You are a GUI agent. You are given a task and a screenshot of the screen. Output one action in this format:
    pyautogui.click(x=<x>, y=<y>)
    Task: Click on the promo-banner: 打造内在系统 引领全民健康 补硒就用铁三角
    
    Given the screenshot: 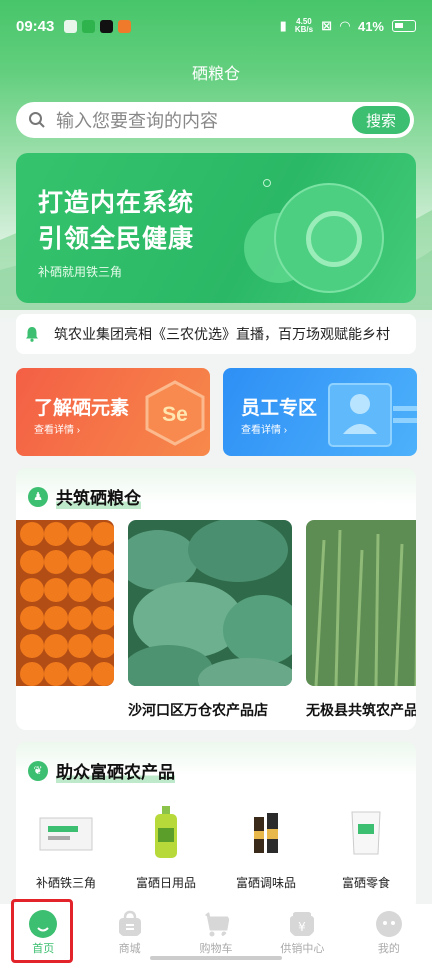 What is the action you would take?
    pyautogui.click(x=216, y=228)
    